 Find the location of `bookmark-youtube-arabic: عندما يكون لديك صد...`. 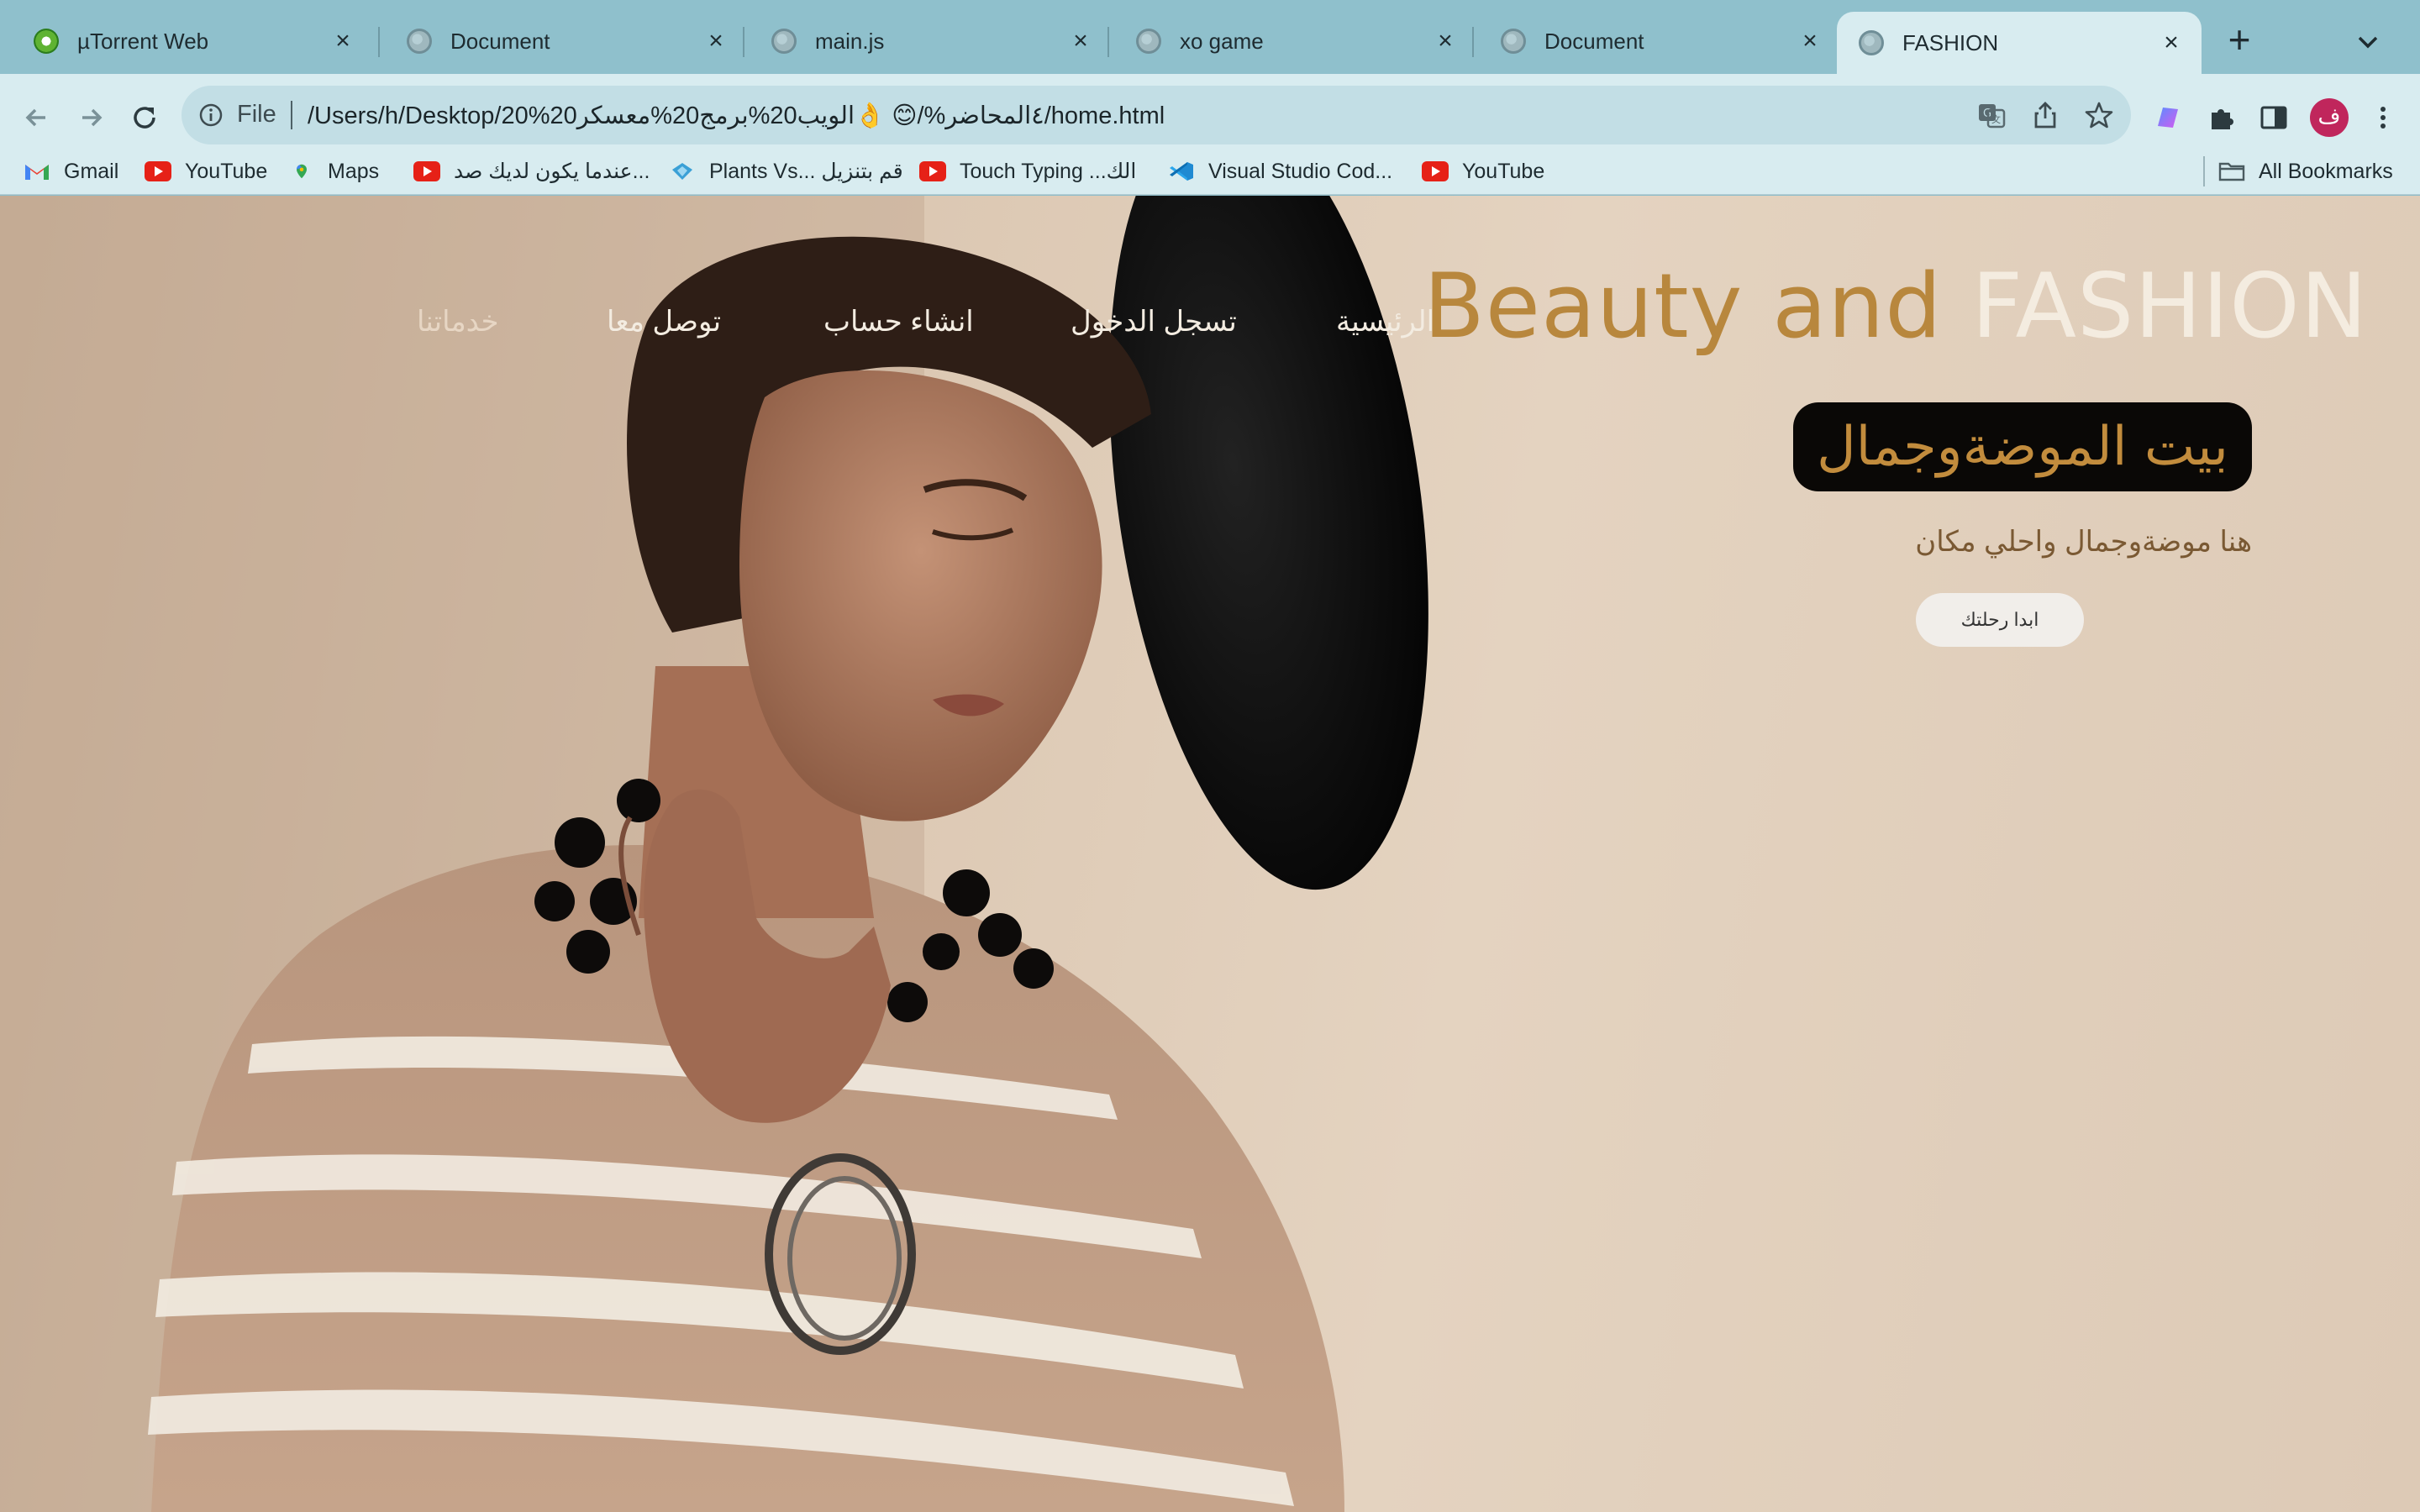

bookmark-youtube-arabic: عندما يكون لديك صد... is located at coordinates (531, 171).